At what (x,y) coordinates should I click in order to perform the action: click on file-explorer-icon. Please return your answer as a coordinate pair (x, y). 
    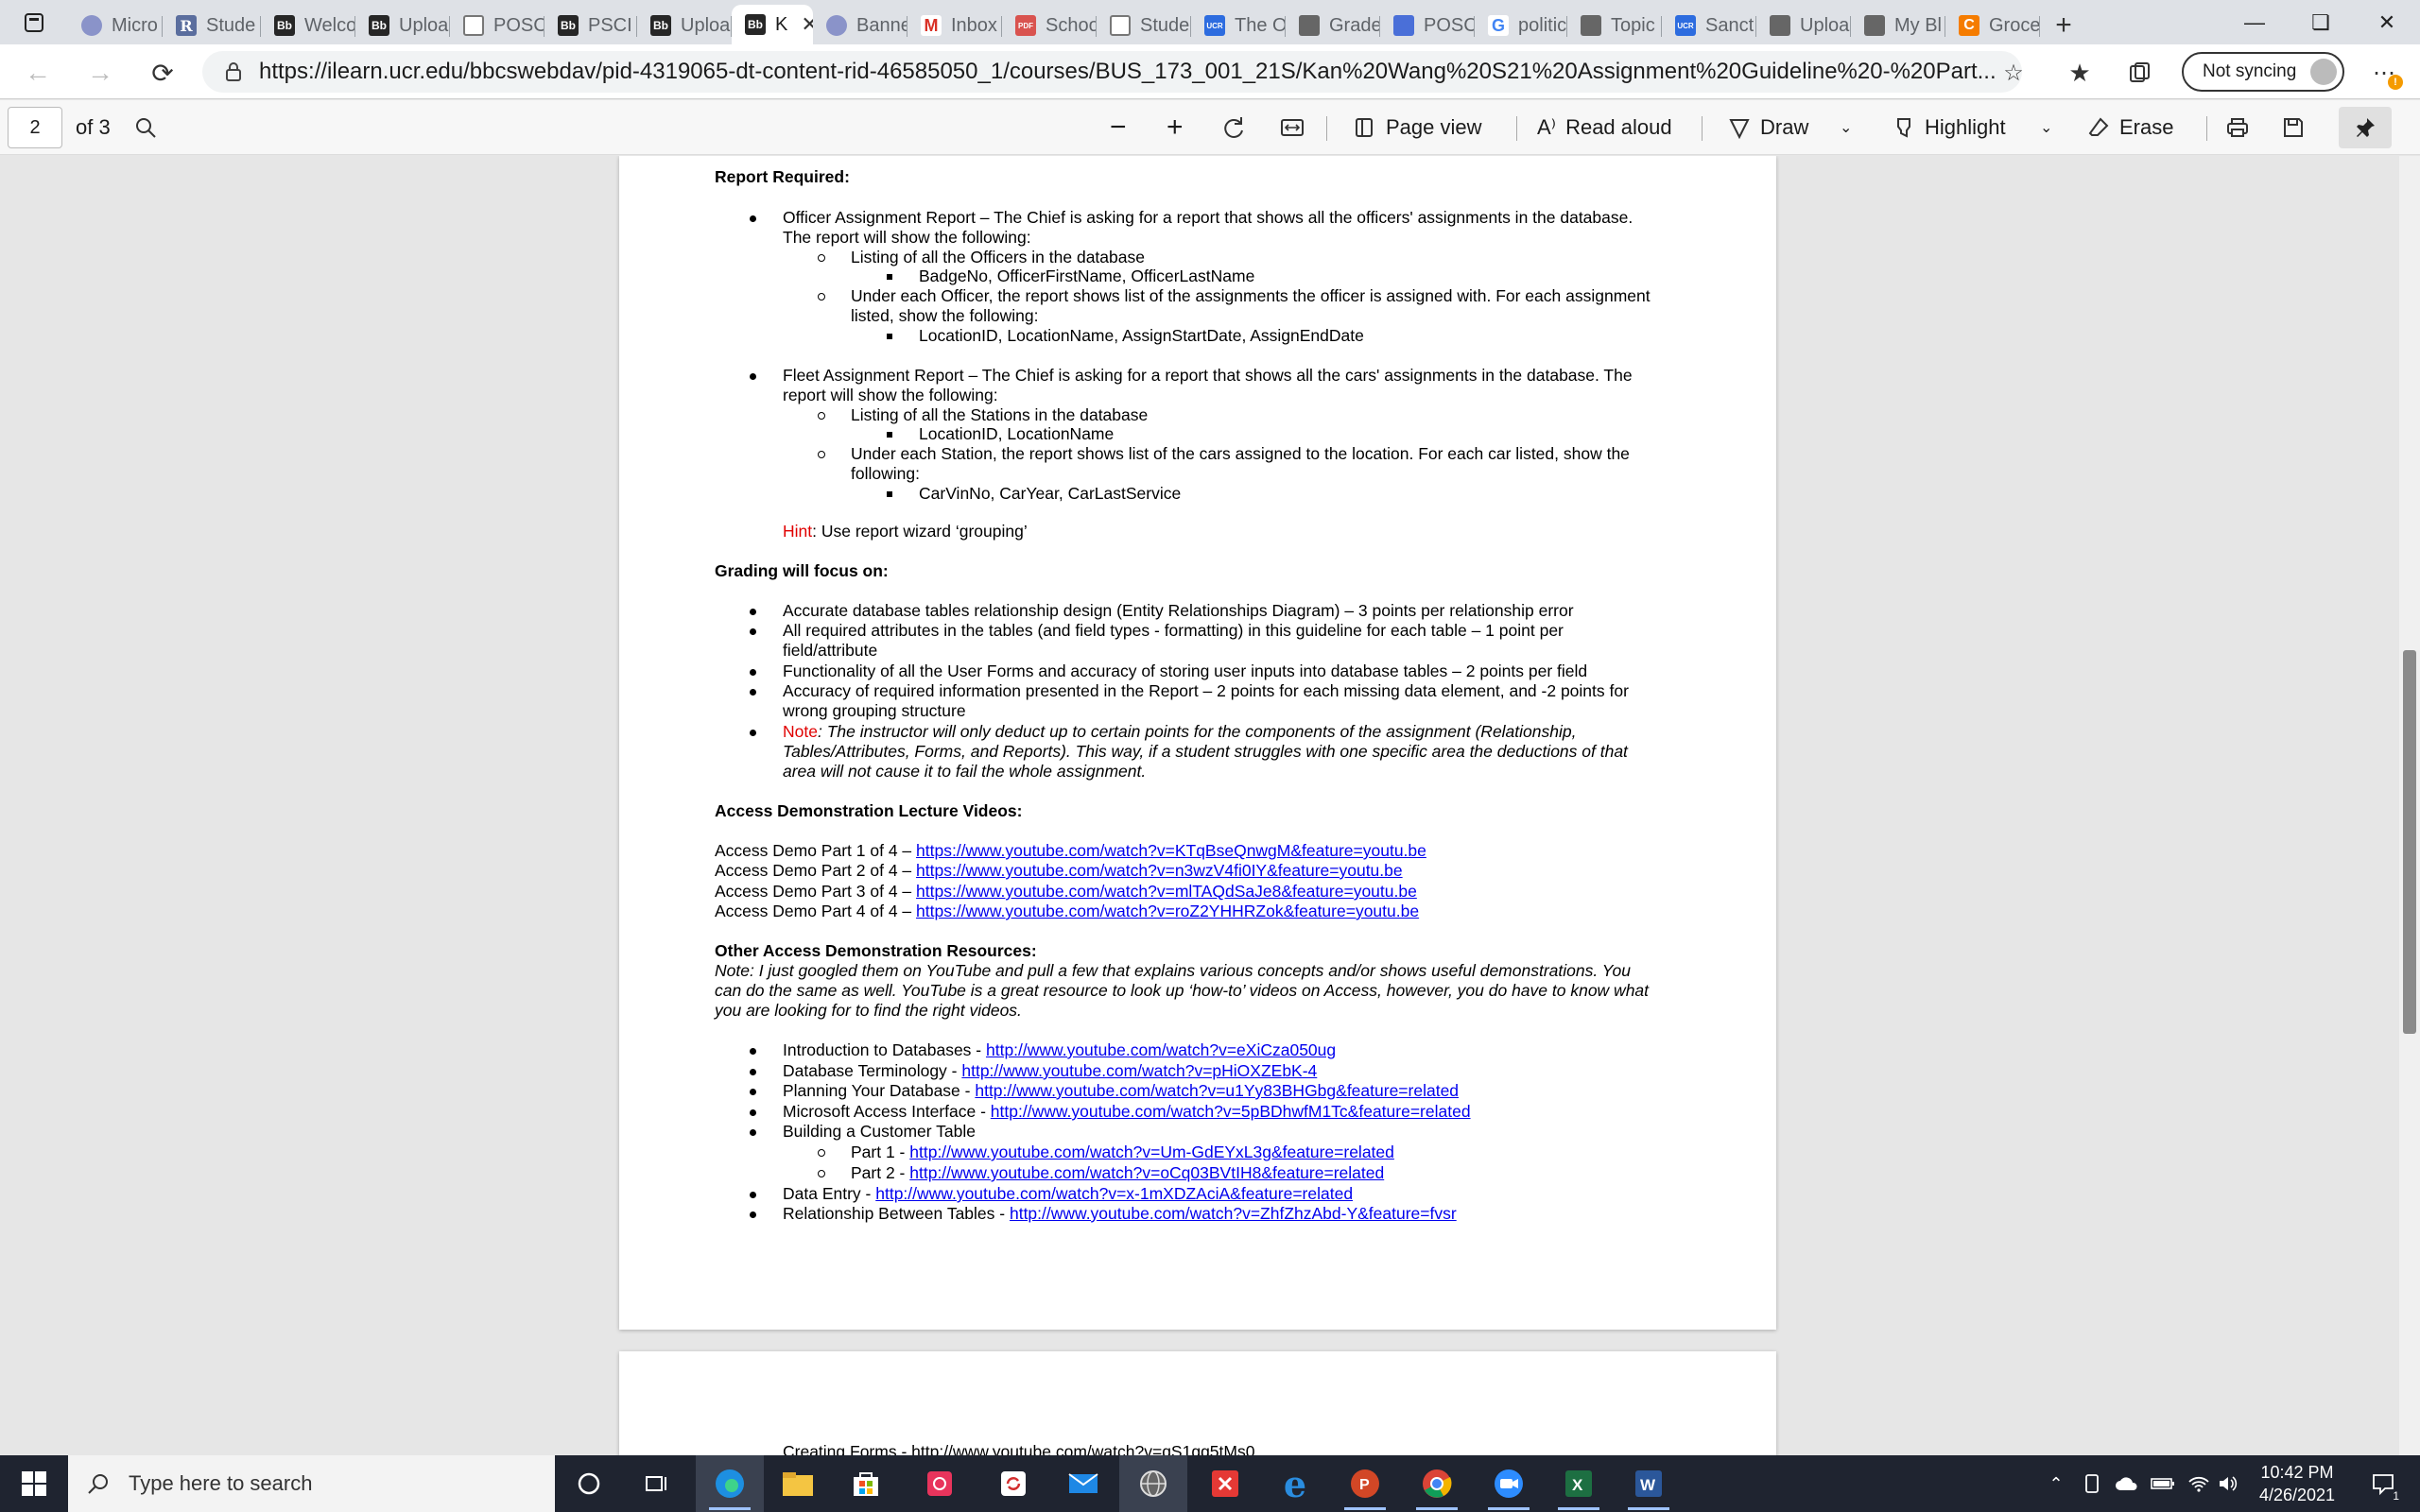
    Looking at the image, I should click on (798, 1483).